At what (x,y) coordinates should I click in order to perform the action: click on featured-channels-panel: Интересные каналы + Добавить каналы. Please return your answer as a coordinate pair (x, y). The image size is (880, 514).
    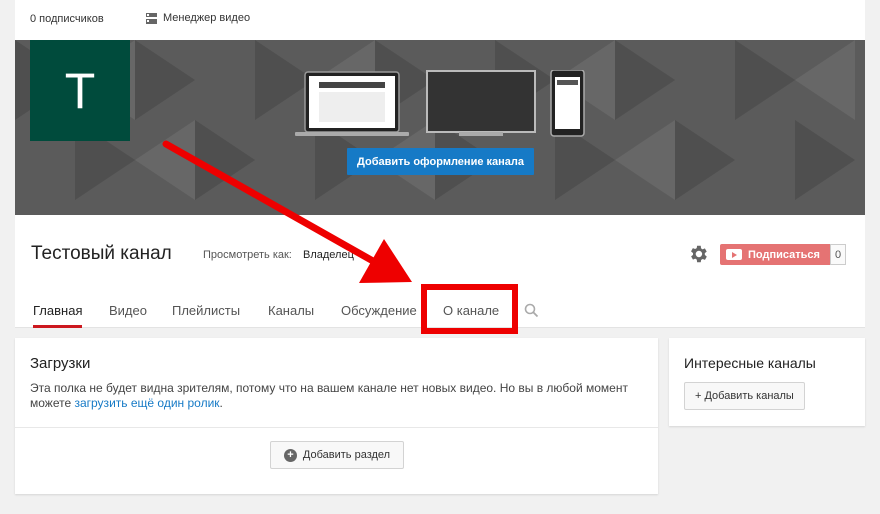
    Looking at the image, I should click on (767, 382).